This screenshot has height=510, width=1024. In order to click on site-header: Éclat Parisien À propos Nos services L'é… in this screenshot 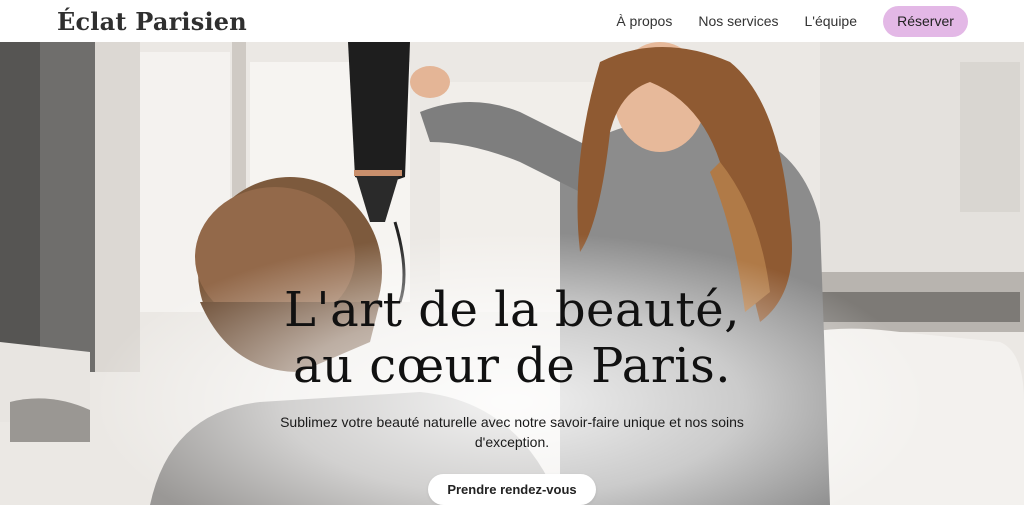, I will do `click(512, 21)`.